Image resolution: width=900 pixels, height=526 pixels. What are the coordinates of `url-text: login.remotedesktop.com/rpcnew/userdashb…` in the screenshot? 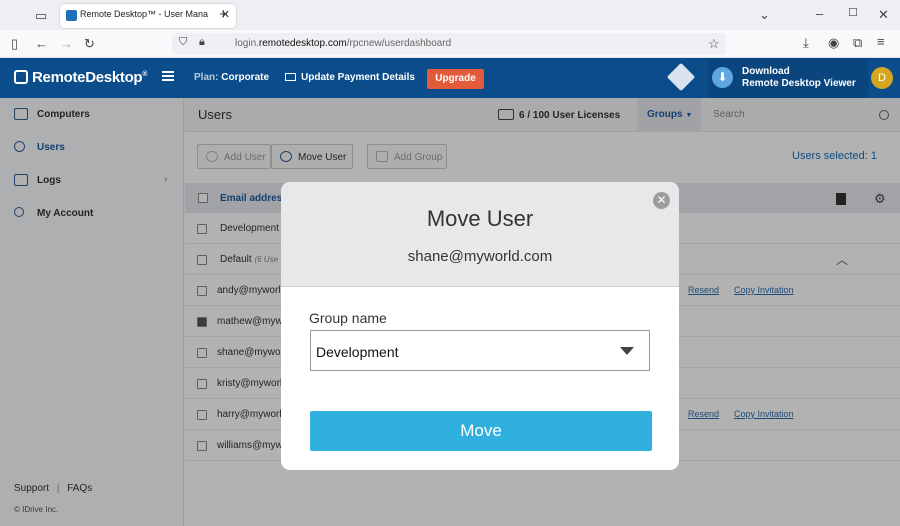 It's located at (343, 43).